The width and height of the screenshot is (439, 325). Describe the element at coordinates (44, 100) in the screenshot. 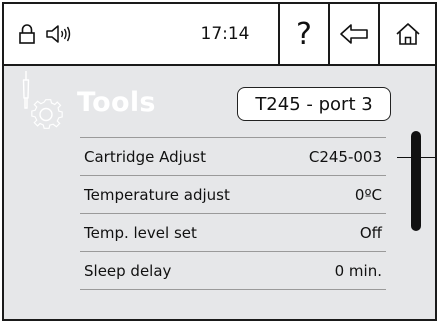

I see `soldering-gear-icon` at that location.